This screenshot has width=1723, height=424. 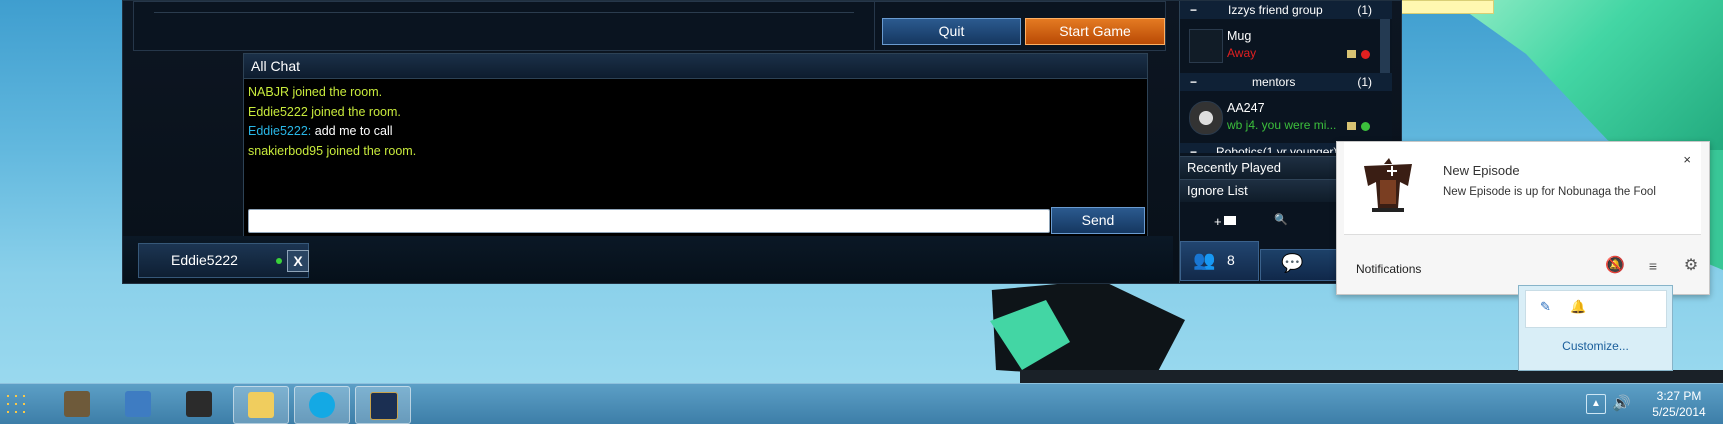 What do you see at coordinates (315, 92) in the screenshot?
I see `chat-line-text: NABJR joined the room.` at bounding box center [315, 92].